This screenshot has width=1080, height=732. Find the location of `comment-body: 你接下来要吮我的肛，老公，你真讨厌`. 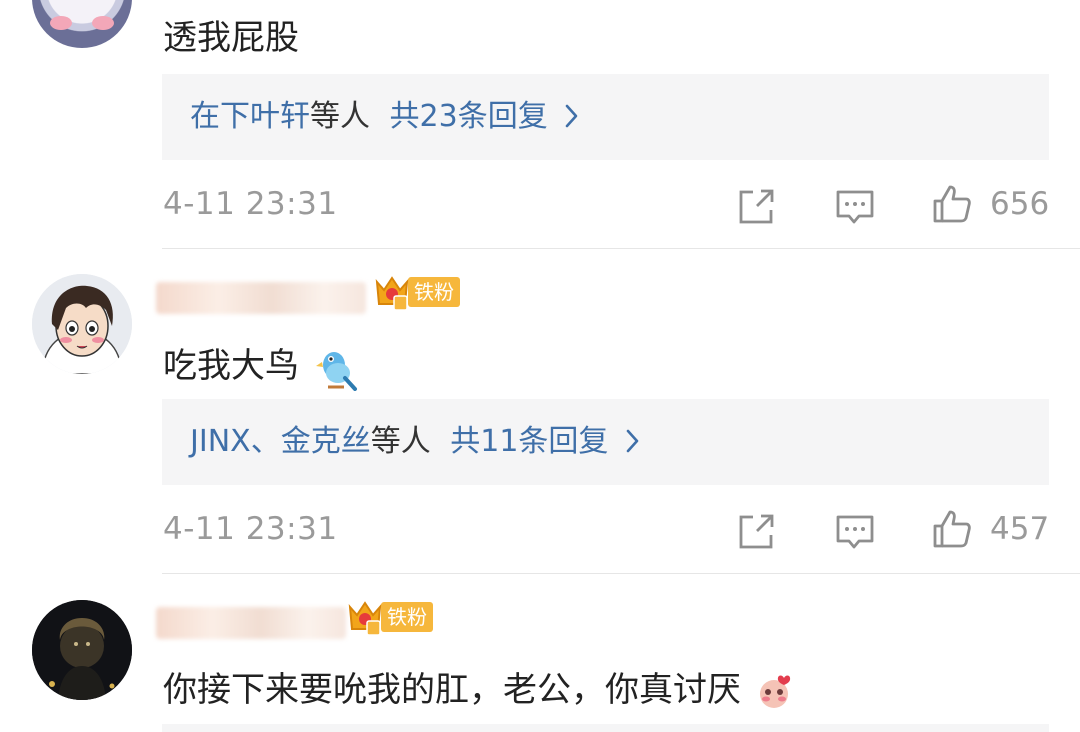

comment-body: 你接下来要吮我的肛，老公，你真讨厌 is located at coordinates (478, 687).